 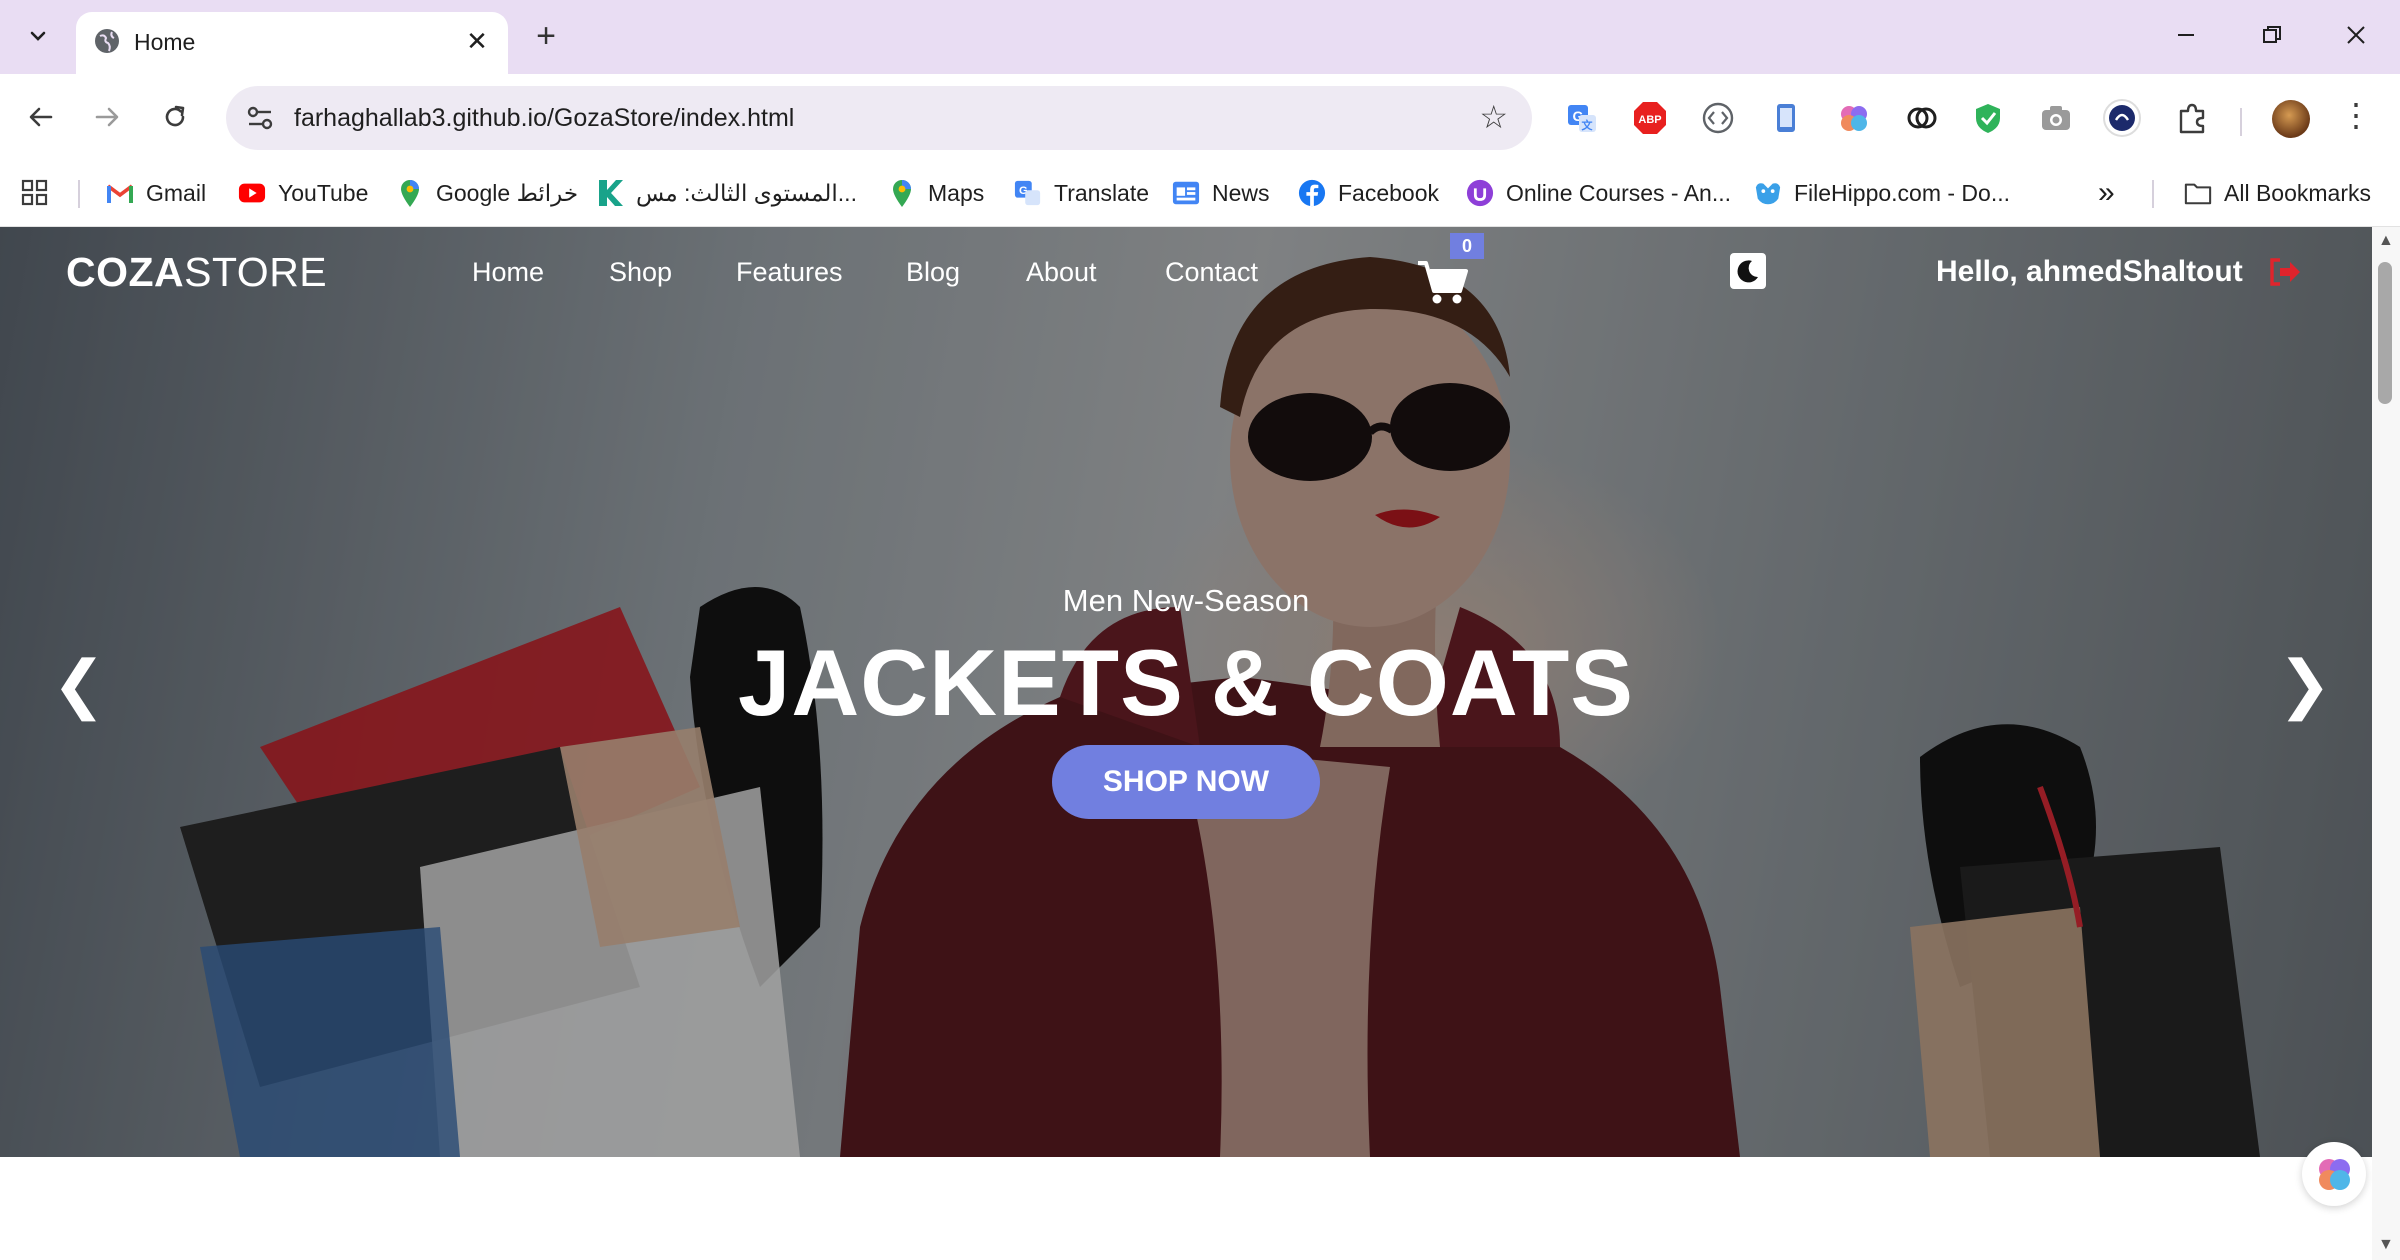 I want to click on plus-icon: +, so click(x=546, y=35).